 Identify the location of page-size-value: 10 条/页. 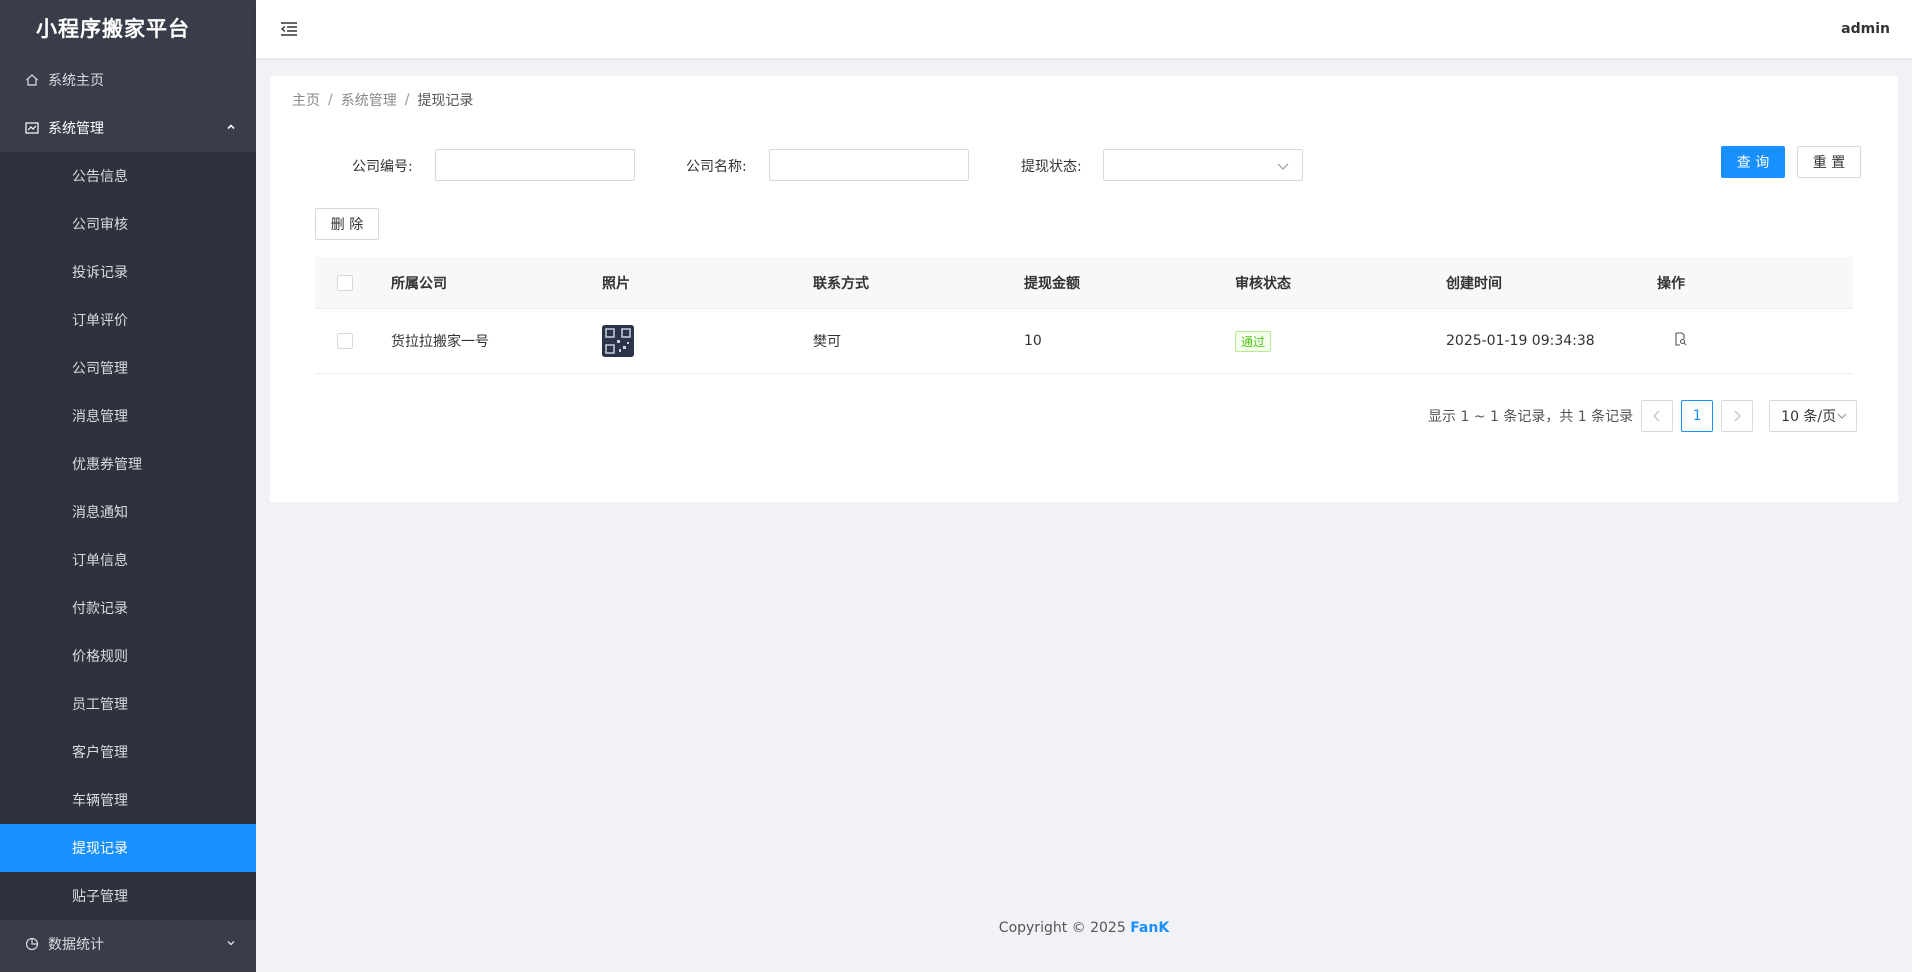
(1809, 417).